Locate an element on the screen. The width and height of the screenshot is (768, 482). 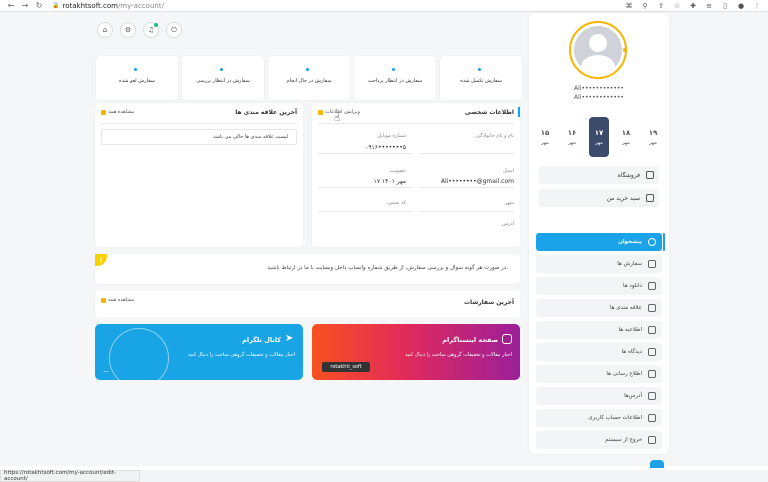
name-label: نام و نام خانوادگی is located at coordinates (495, 136).